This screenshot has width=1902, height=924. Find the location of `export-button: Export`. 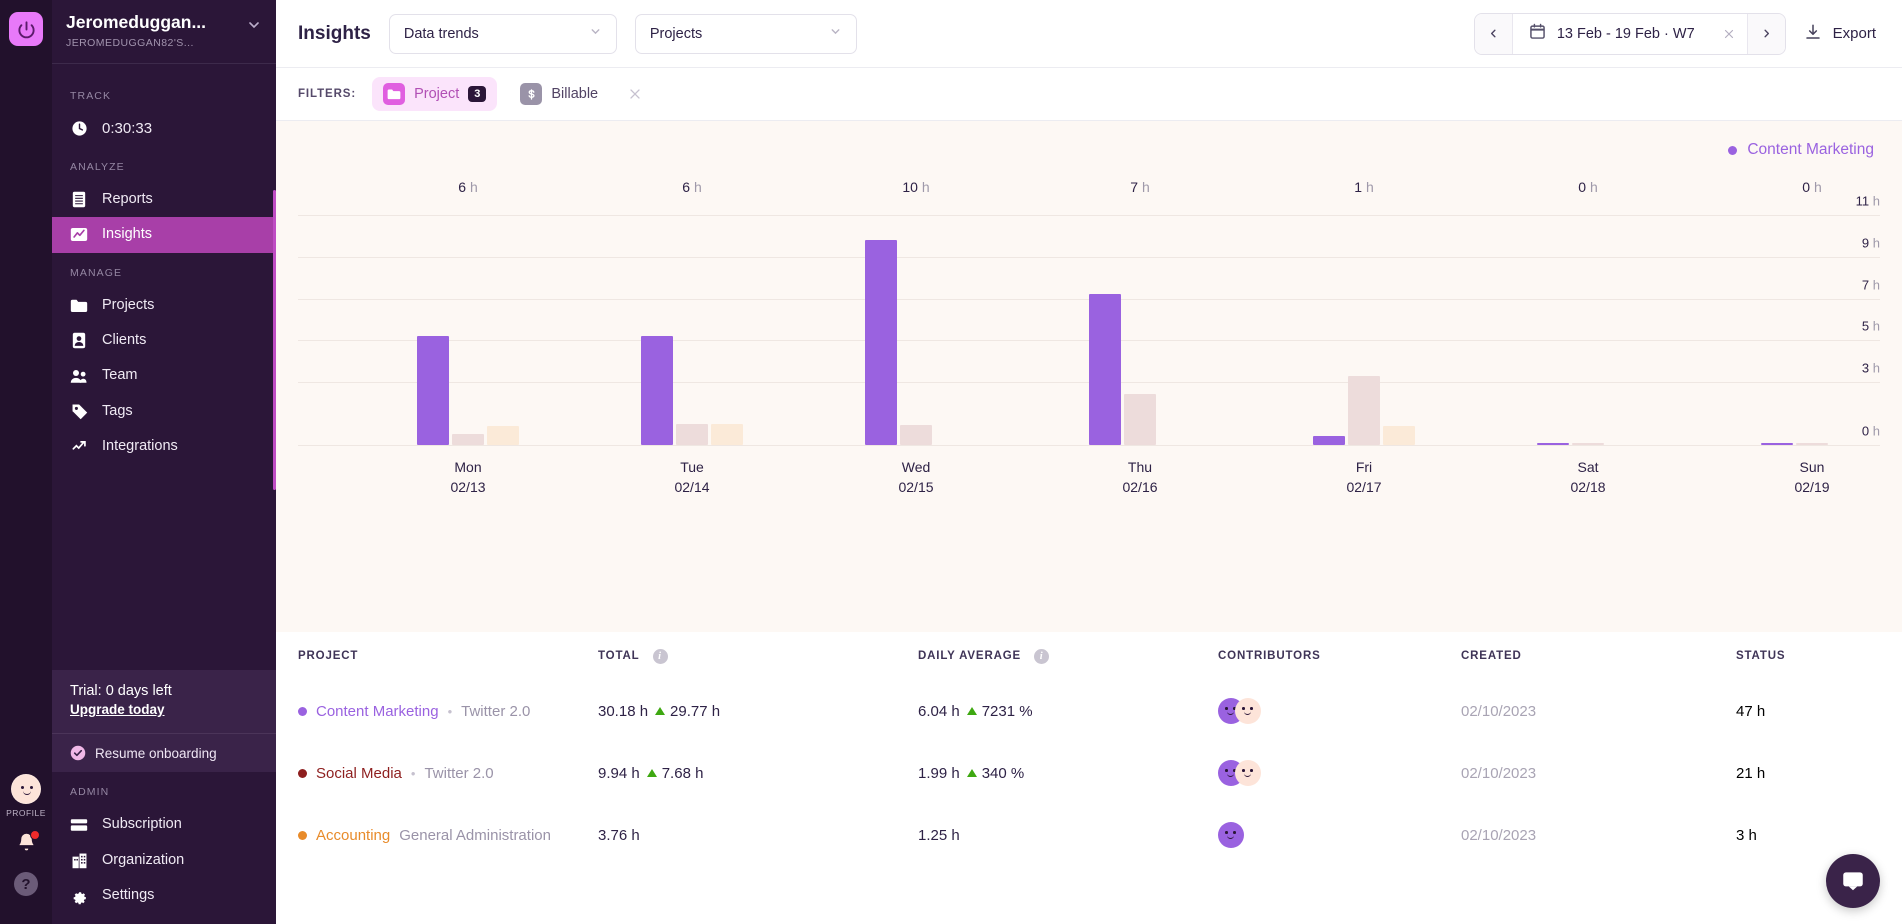

export-button: Export is located at coordinates (1842, 34).